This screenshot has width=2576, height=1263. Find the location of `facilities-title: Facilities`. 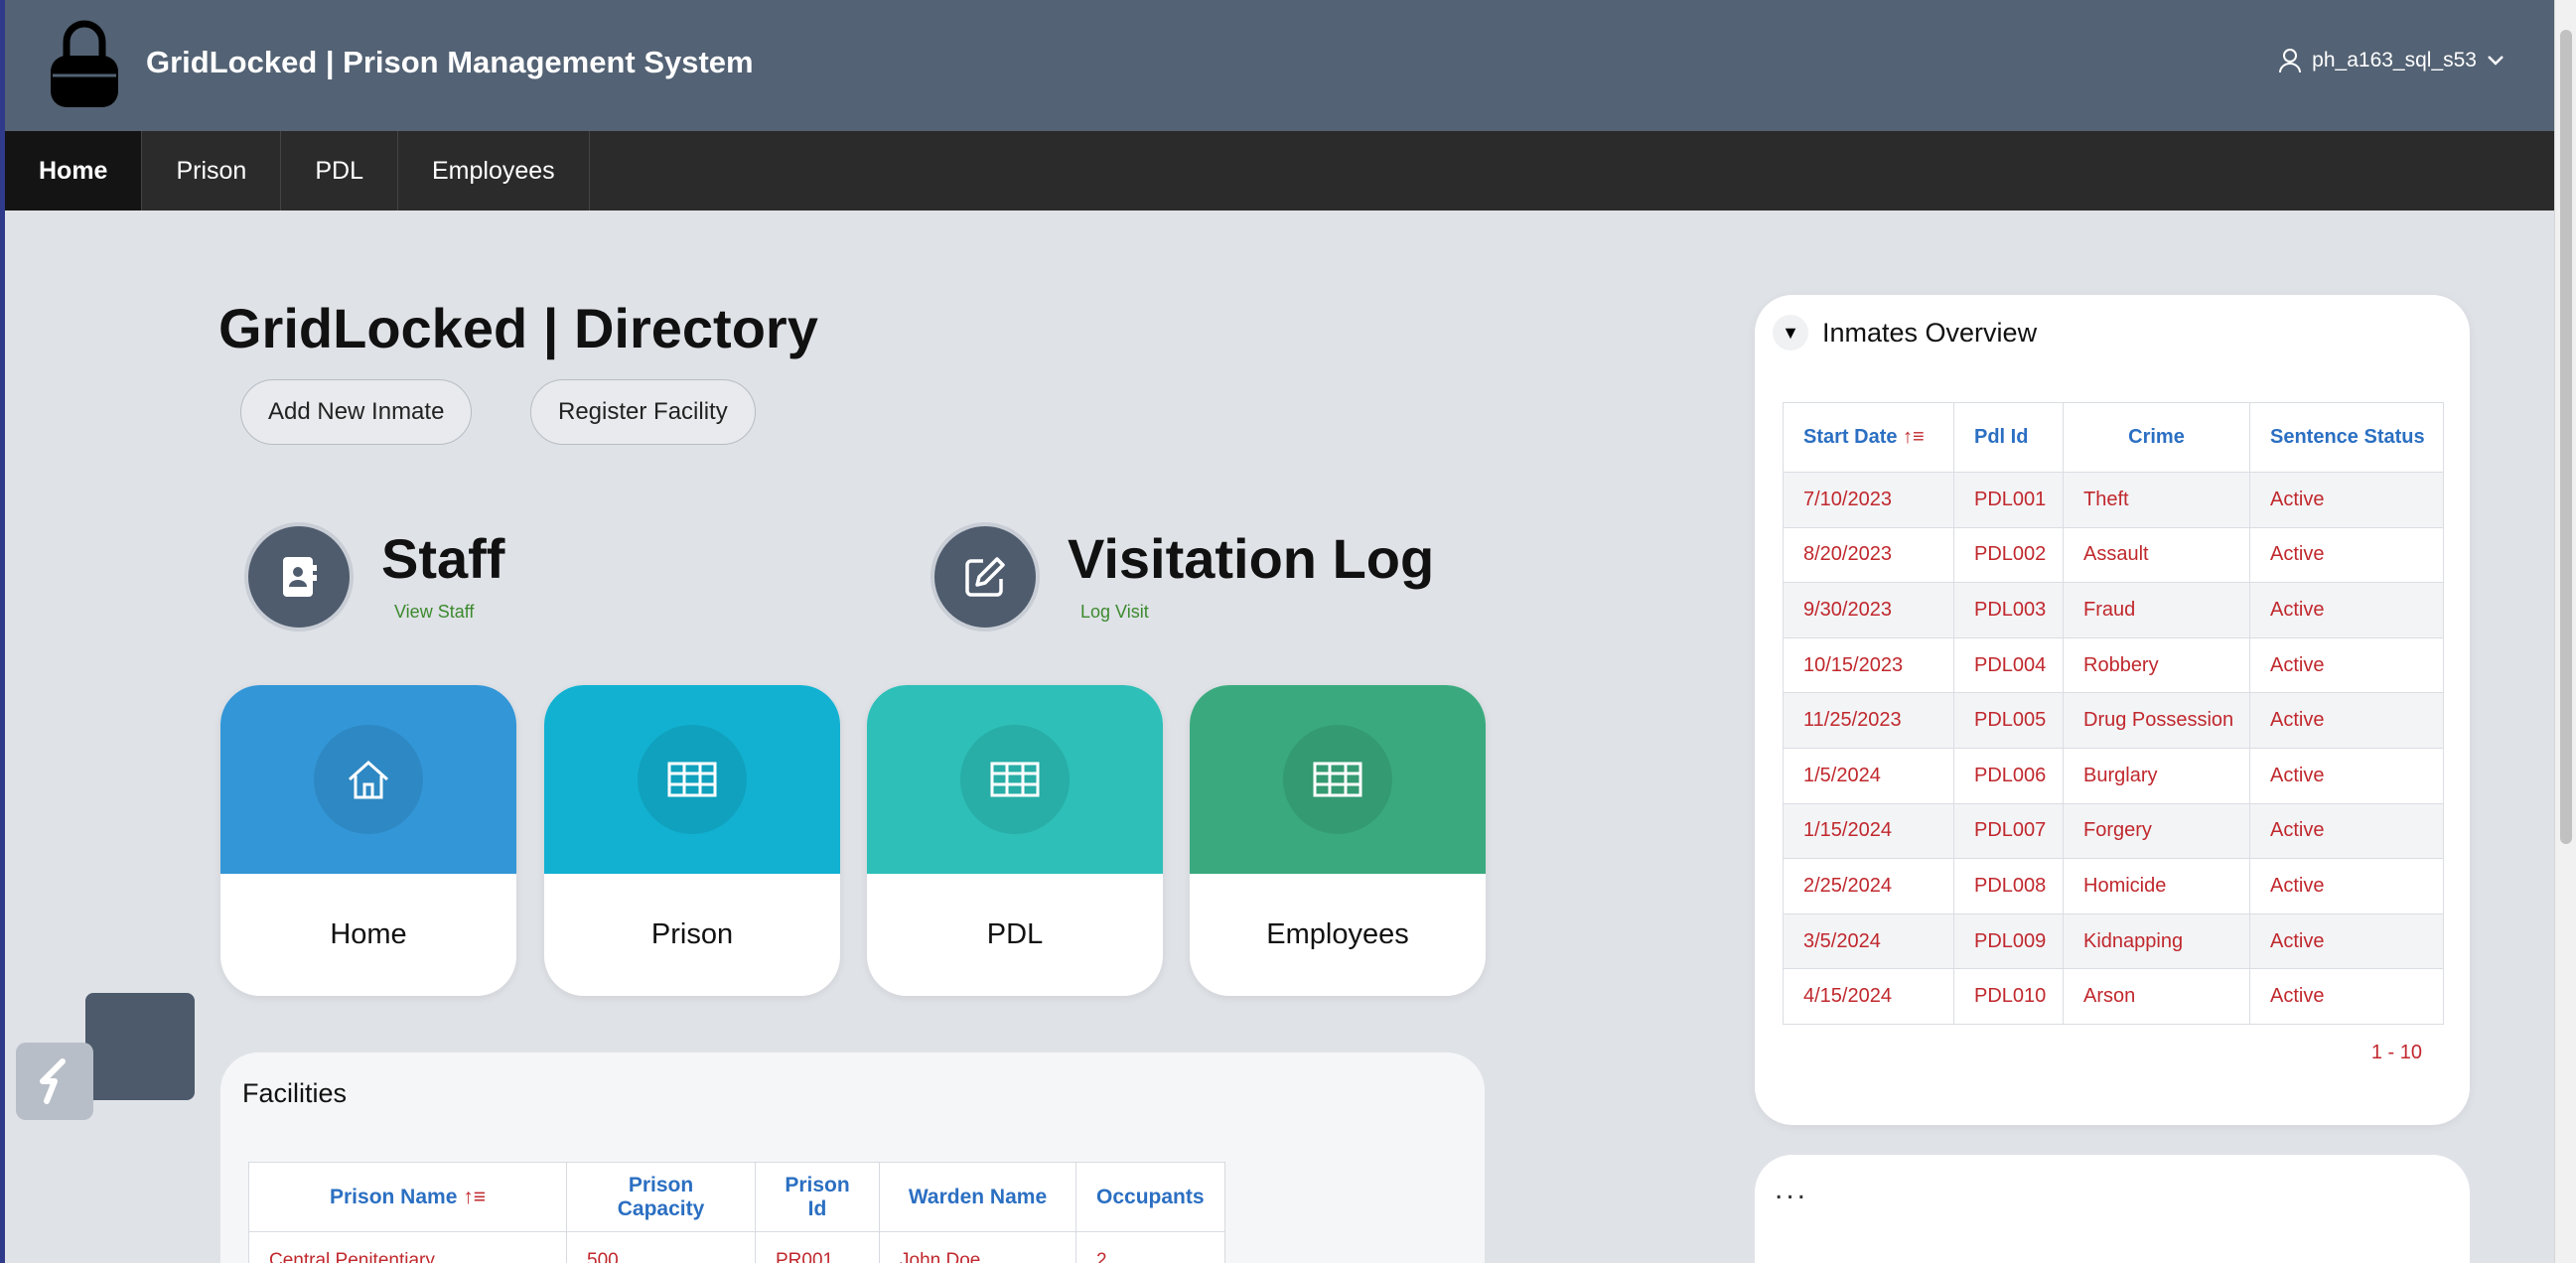

facilities-title: Facilities is located at coordinates (295, 1093).